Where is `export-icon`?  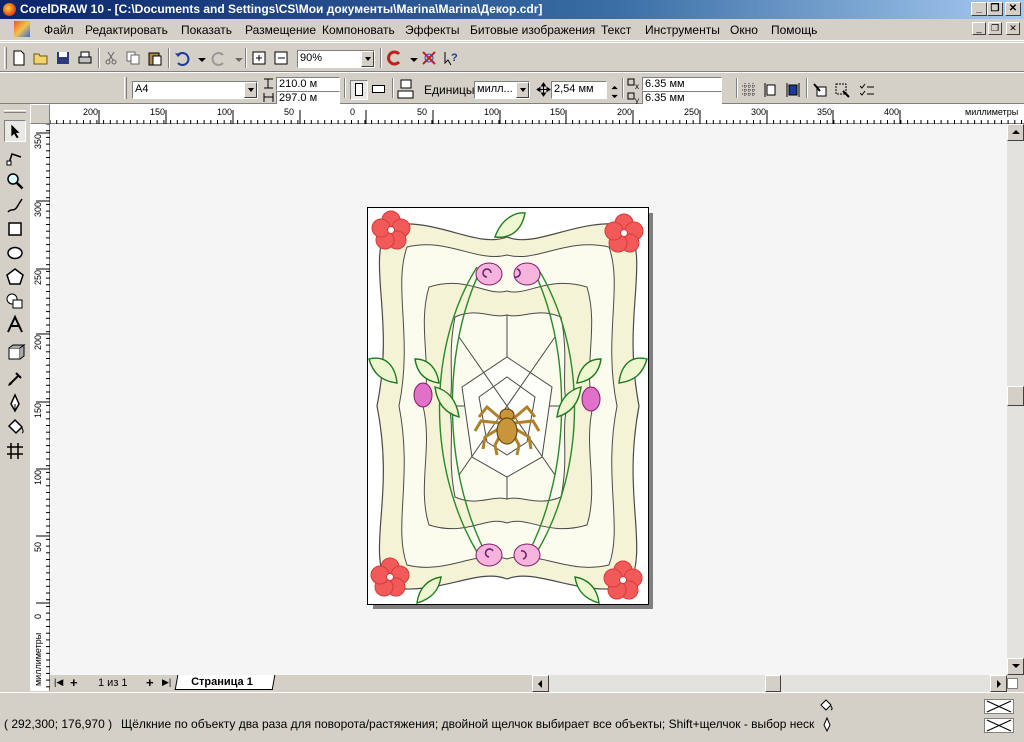 export-icon is located at coordinates (281, 58).